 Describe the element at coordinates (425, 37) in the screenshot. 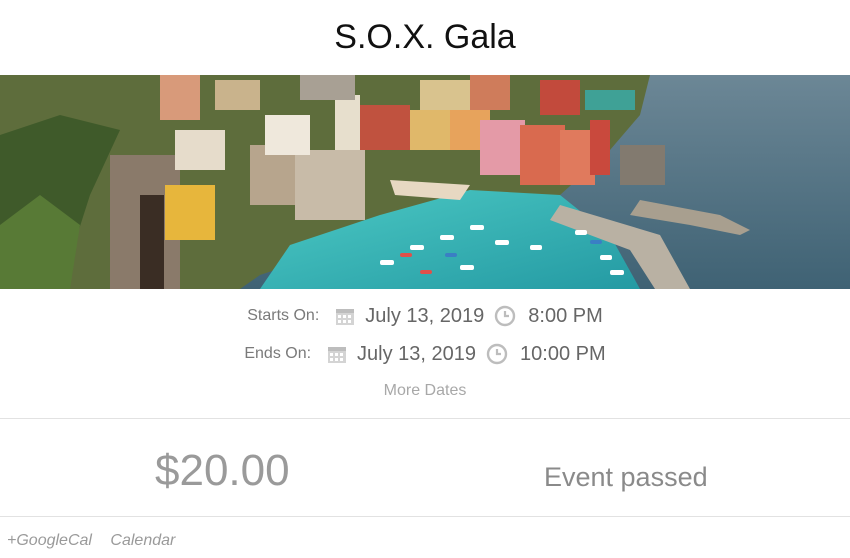

I see `event-title: S.O.X. Gala` at that location.